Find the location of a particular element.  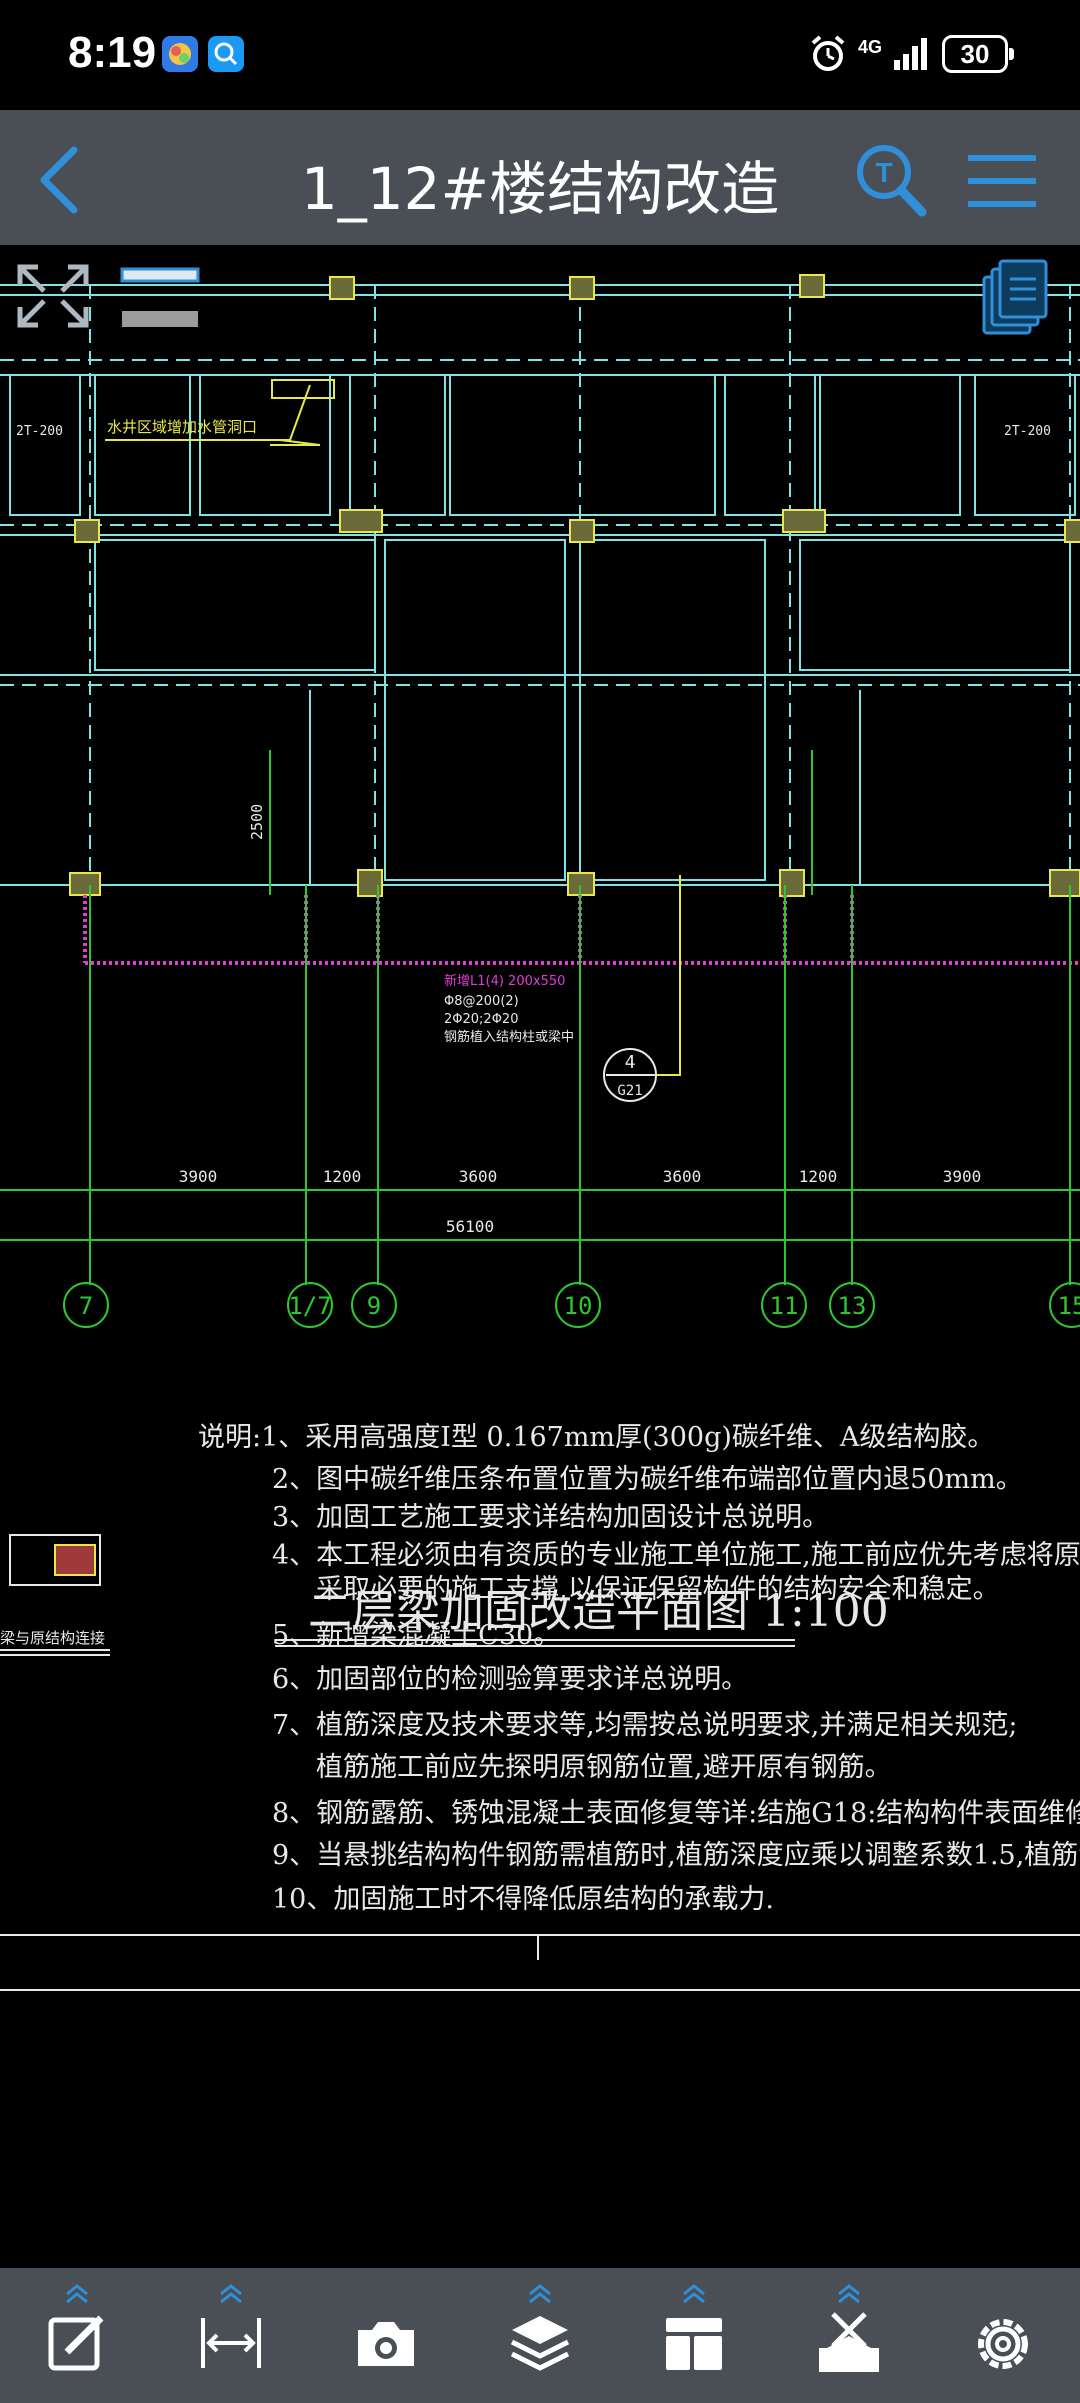

settings-icon is located at coordinates (1002, 2343).